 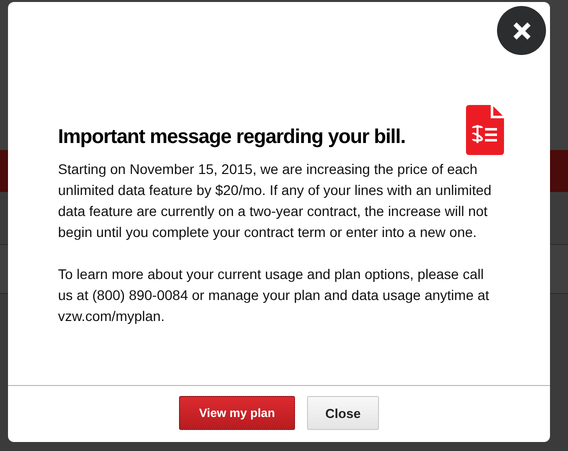 I want to click on message-paragraph: To learn more about your current usage and plan options, please call us at (800) 890-0084 or manage your plan and data usage anytime at vzw.com/myplan., so click(x=274, y=295).